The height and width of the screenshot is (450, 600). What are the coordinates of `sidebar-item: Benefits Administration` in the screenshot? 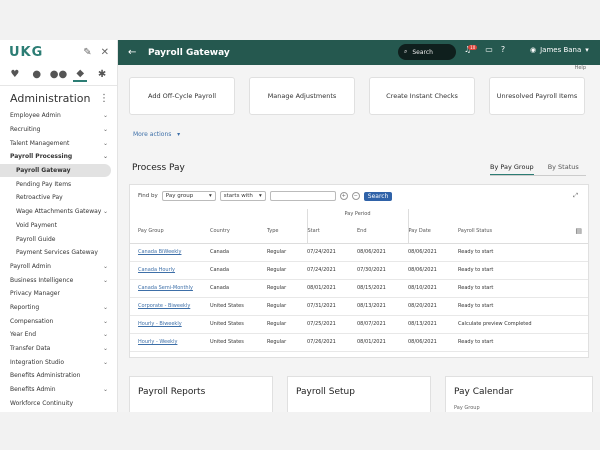 It's located at (58, 376).